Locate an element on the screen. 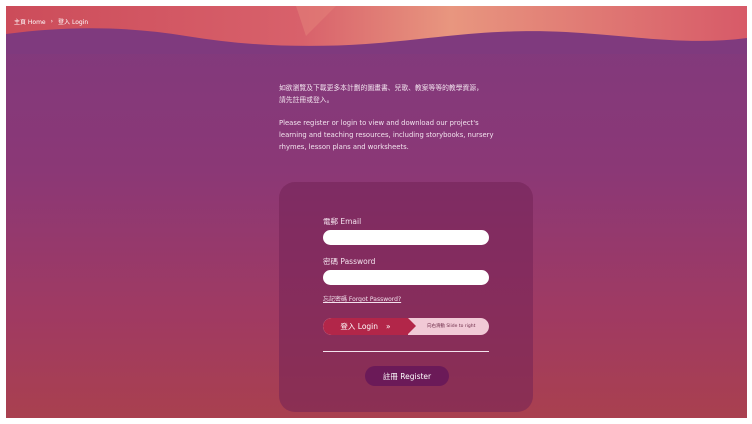  slide-to-login-control: 登入 Login » 向右滑動 Slide to right is located at coordinates (406, 326).